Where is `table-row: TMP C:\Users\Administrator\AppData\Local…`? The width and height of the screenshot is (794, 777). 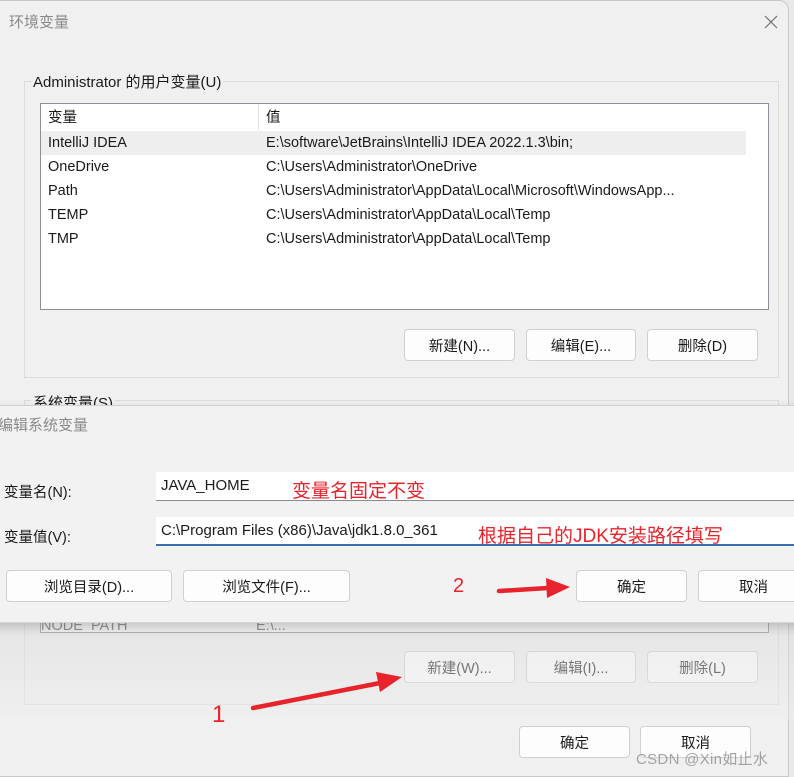 table-row: TMP C:\Users\Administrator\AppData\Local… is located at coordinates (393, 239).